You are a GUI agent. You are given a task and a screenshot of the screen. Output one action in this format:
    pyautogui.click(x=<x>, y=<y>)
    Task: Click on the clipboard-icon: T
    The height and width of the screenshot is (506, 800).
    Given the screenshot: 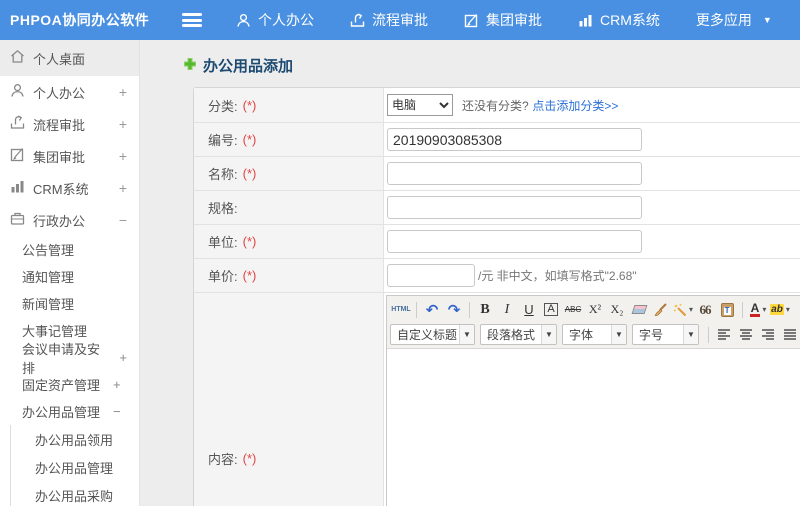 What is the action you would take?
    pyautogui.click(x=727, y=309)
    